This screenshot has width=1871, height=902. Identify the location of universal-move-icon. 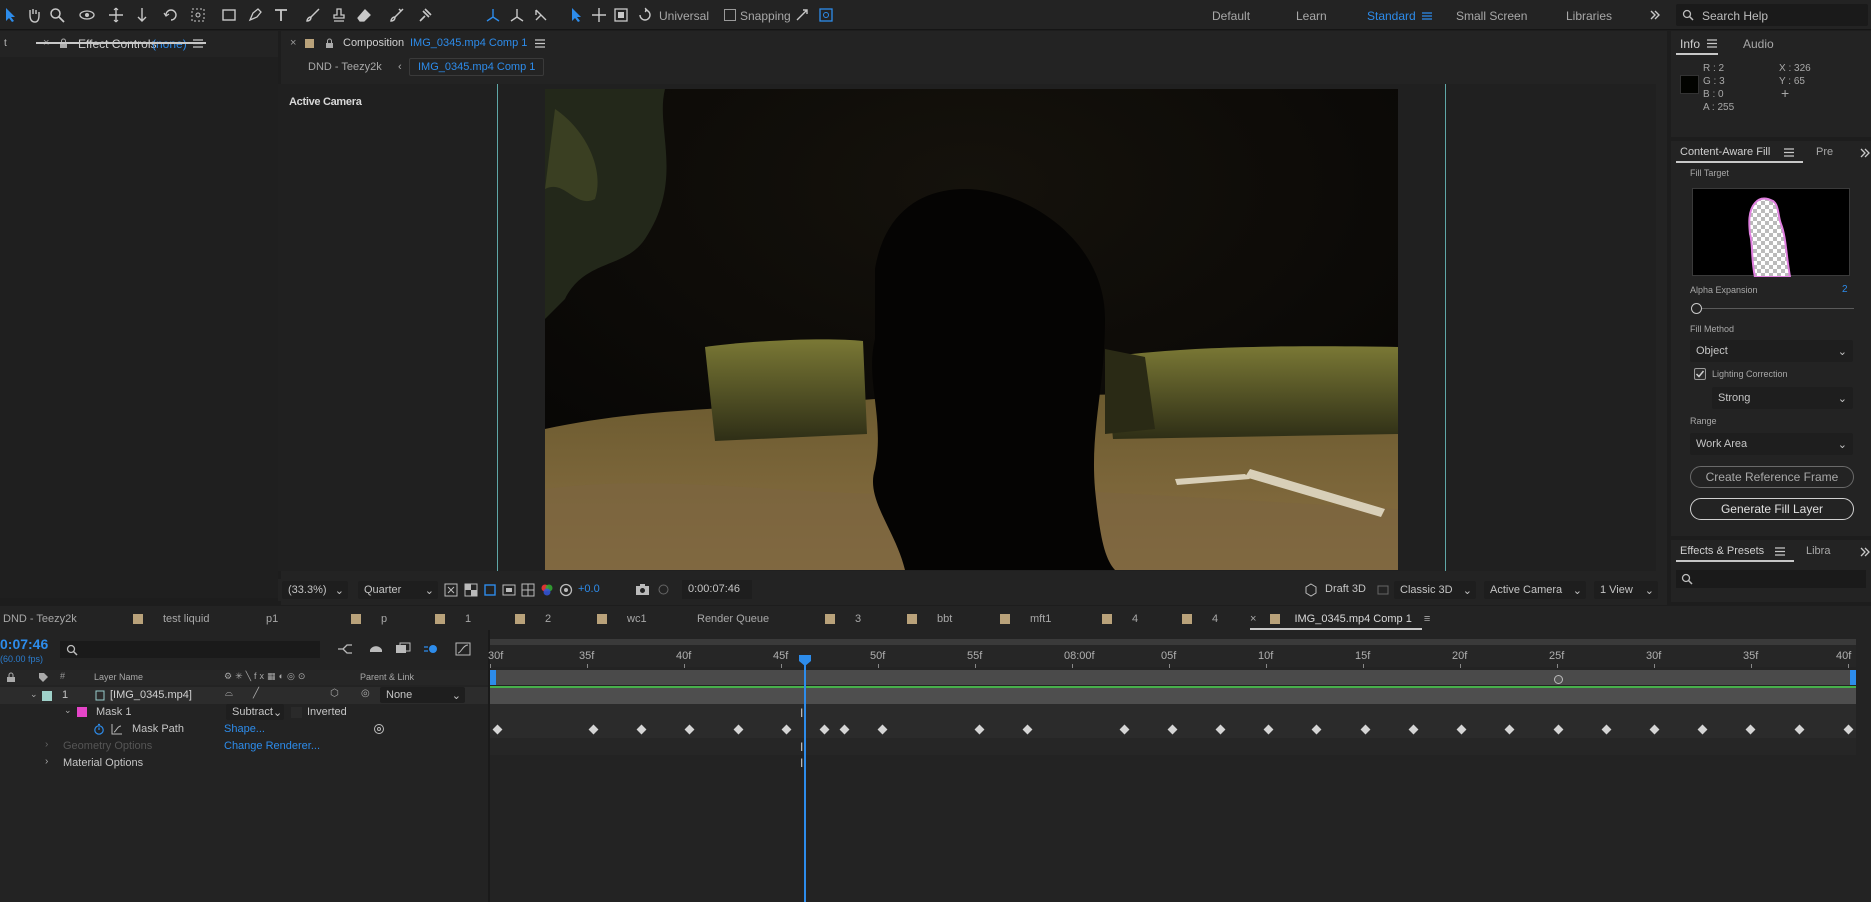
(599, 15).